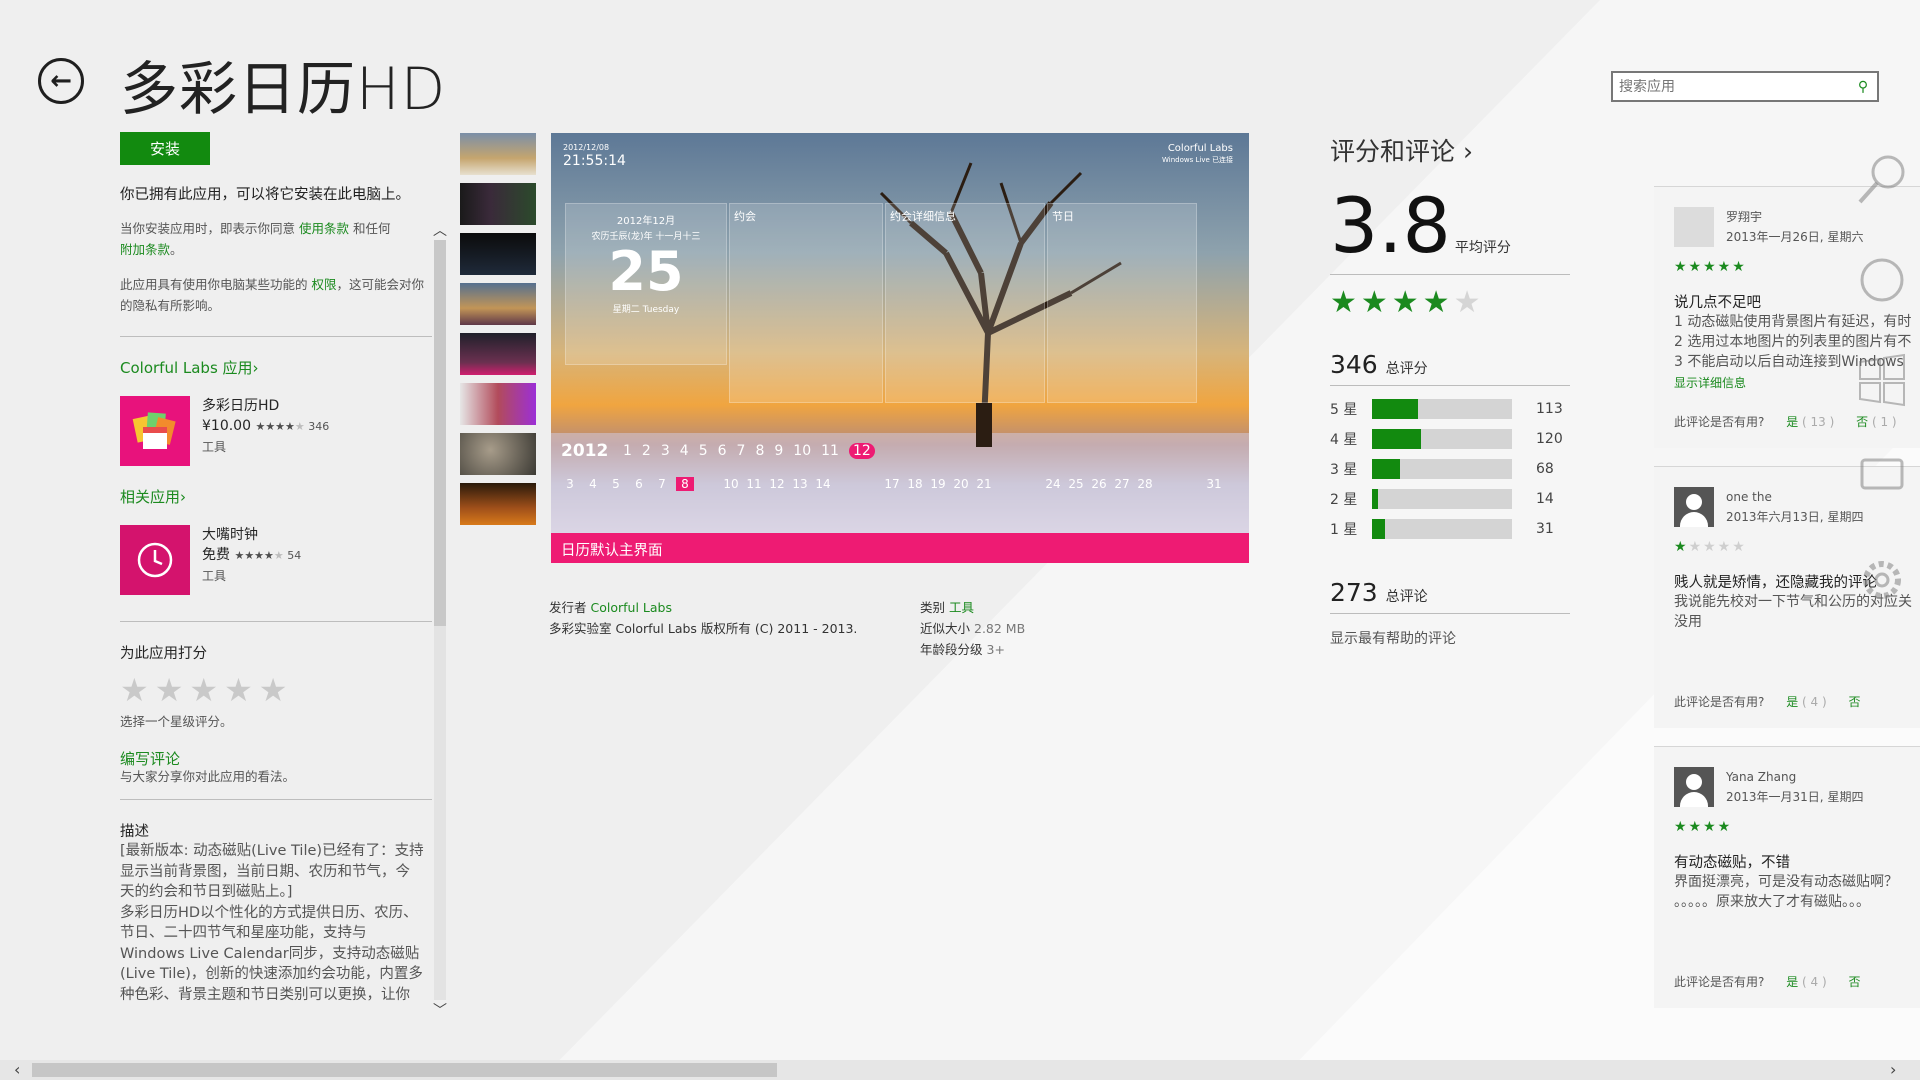 The width and height of the screenshot is (1920, 1080). I want to click on details-scrollbar: ︿ ﹀, so click(440, 620).